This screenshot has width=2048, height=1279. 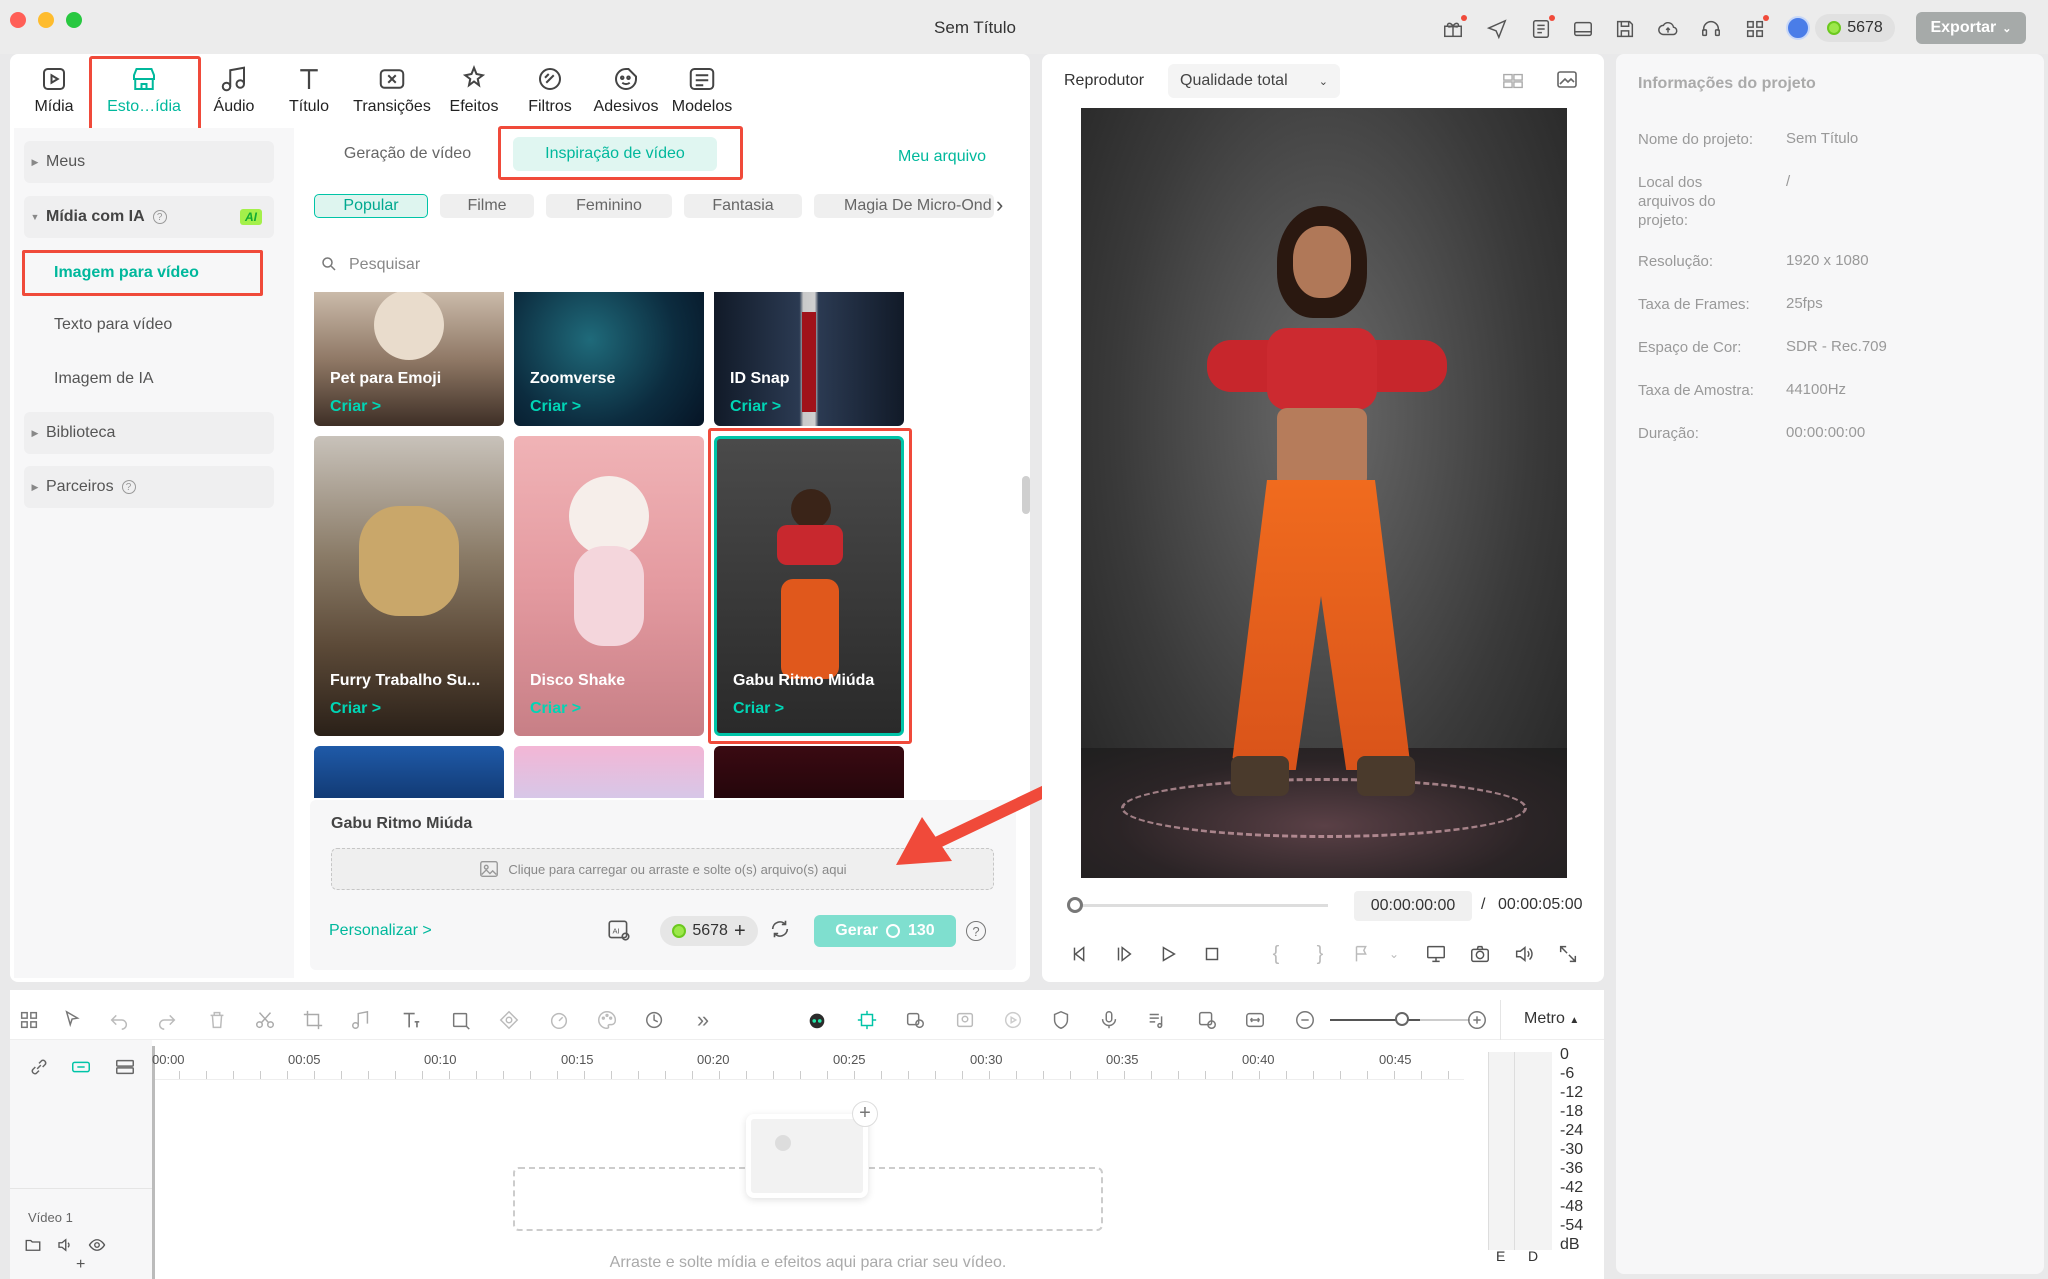 I want to click on audio-mixer-icon, so click(x=1157, y=1020).